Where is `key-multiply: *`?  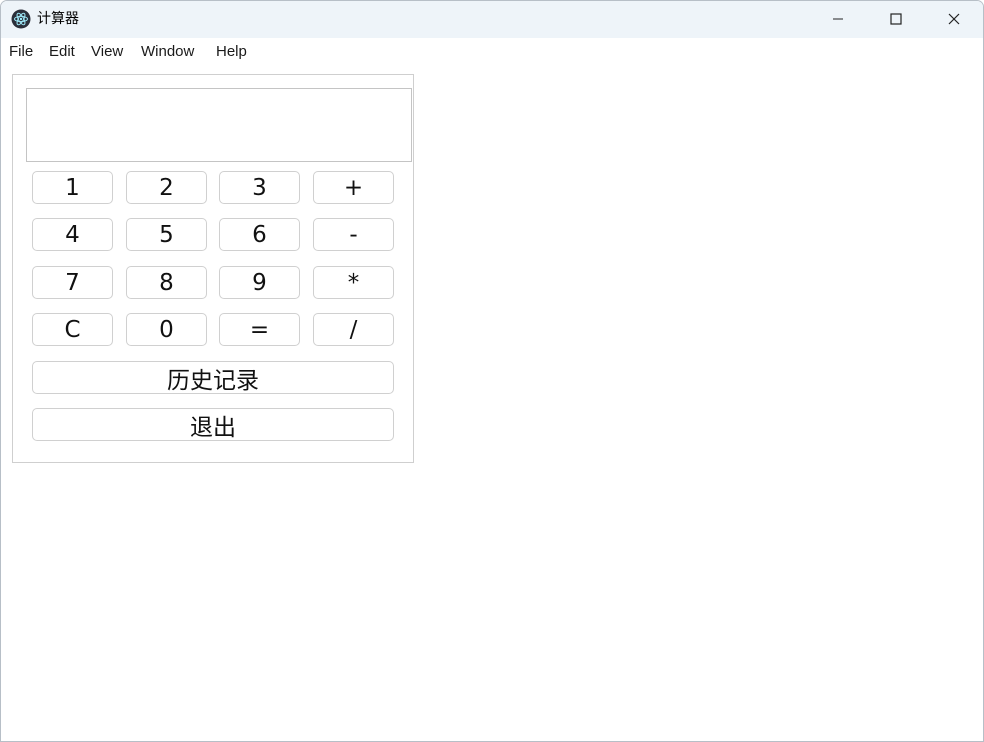 key-multiply: * is located at coordinates (353, 282).